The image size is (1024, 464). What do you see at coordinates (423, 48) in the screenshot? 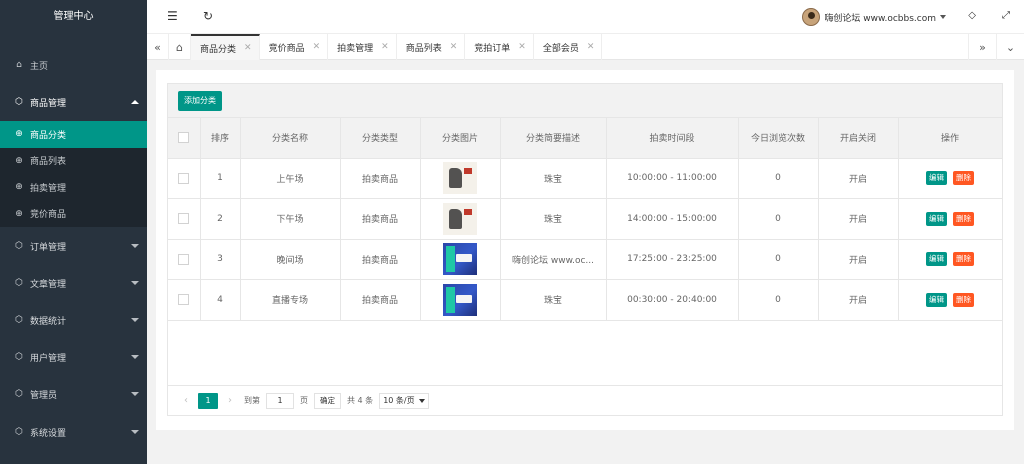
I see `tab-label: 商品列表` at bounding box center [423, 48].